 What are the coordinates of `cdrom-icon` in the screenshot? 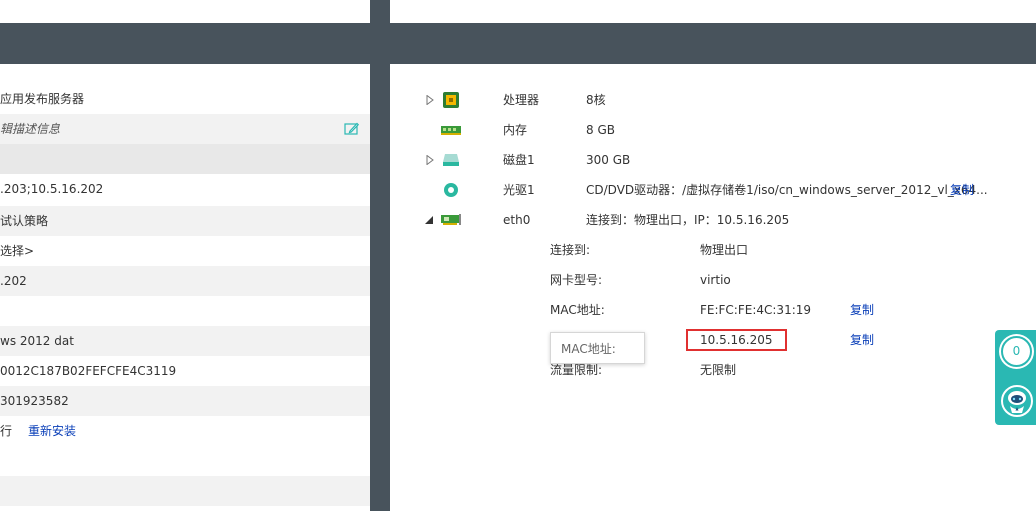 It's located at (451, 190).